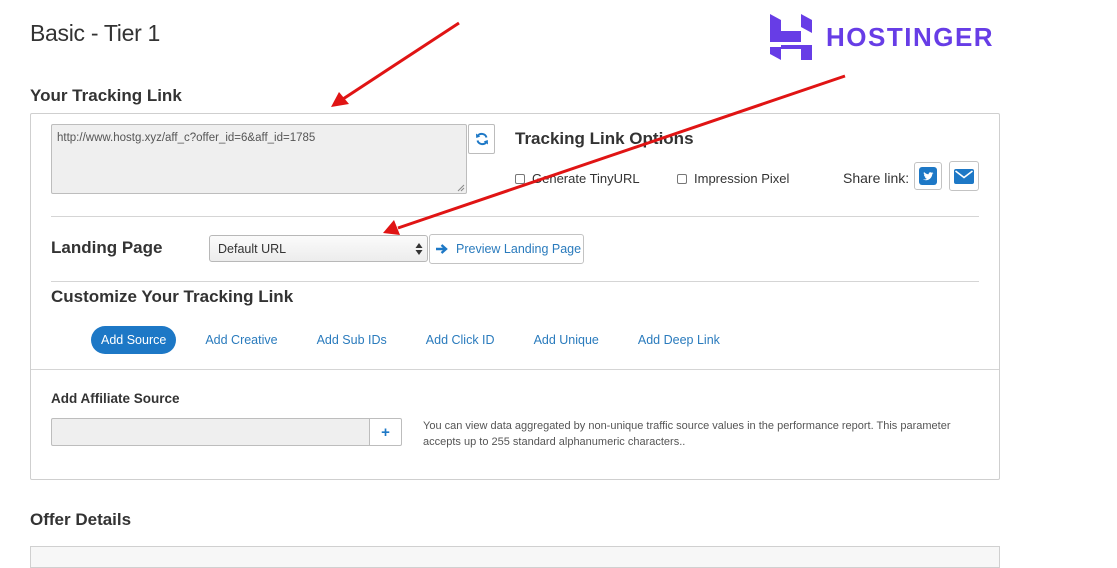 The width and height of the screenshot is (1117, 568). I want to click on affiliate-source-heading: Add Affiliate Source, so click(115, 398).